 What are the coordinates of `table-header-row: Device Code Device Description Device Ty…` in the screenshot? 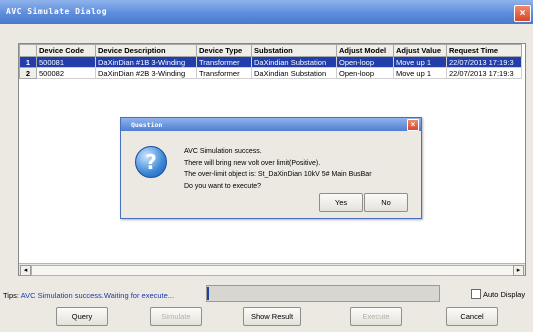 It's located at (270, 50).